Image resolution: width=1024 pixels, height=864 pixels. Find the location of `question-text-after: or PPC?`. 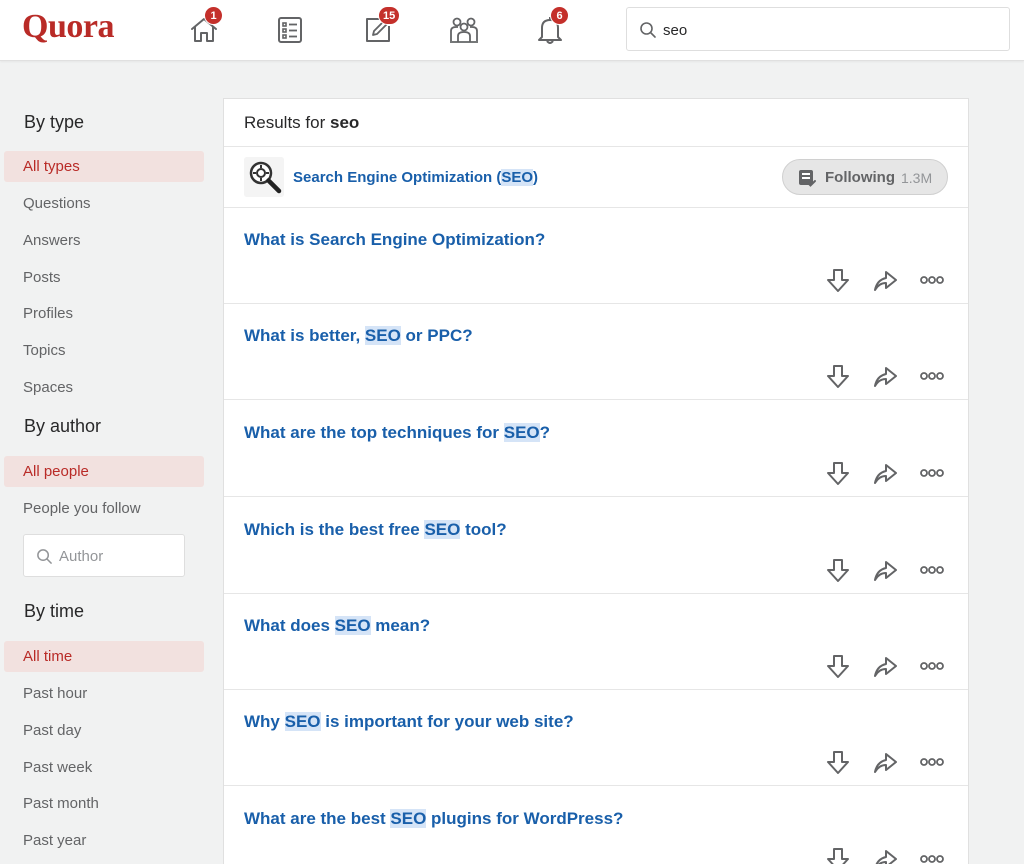

question-text-after: or PPC? is located at coordinates (436, 335).